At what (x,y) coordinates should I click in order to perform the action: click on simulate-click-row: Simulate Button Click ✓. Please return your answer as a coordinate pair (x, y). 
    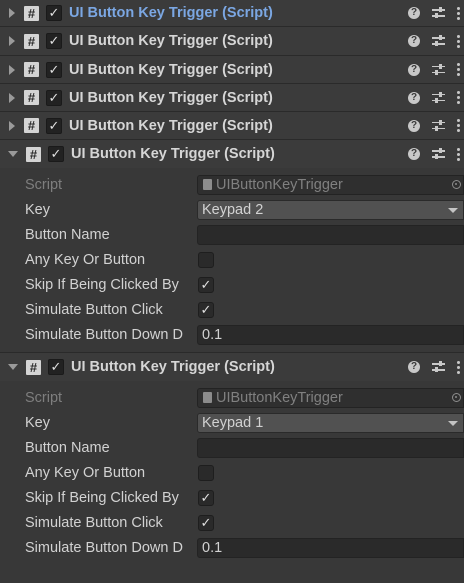
    Looking at the image, I should click on (232, 309).